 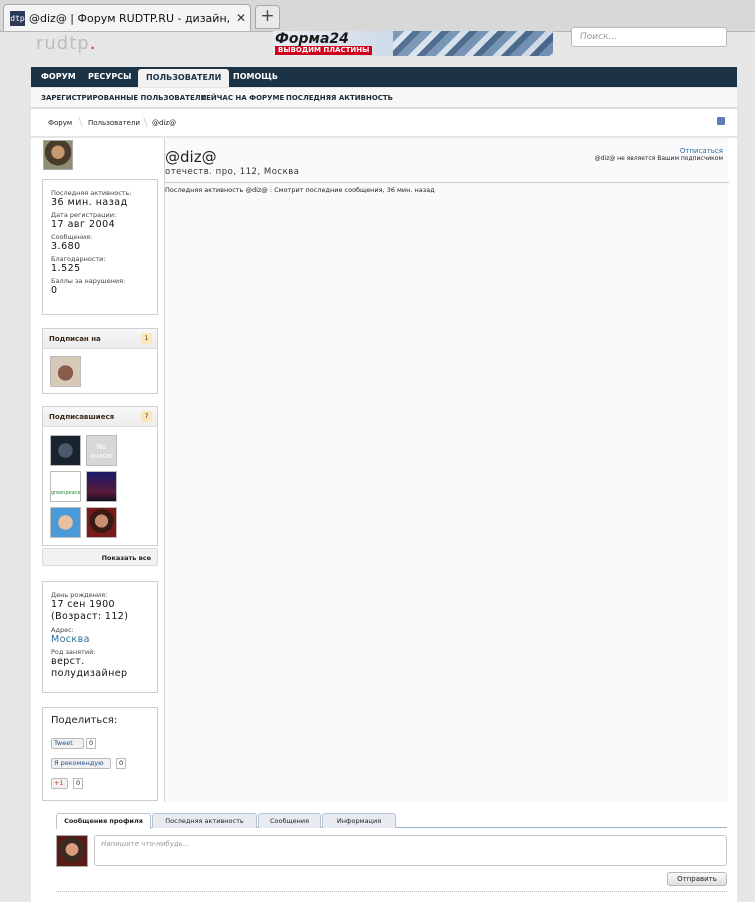 I want to click on close-tab-icon: ✕, so click(x=241, y=18).